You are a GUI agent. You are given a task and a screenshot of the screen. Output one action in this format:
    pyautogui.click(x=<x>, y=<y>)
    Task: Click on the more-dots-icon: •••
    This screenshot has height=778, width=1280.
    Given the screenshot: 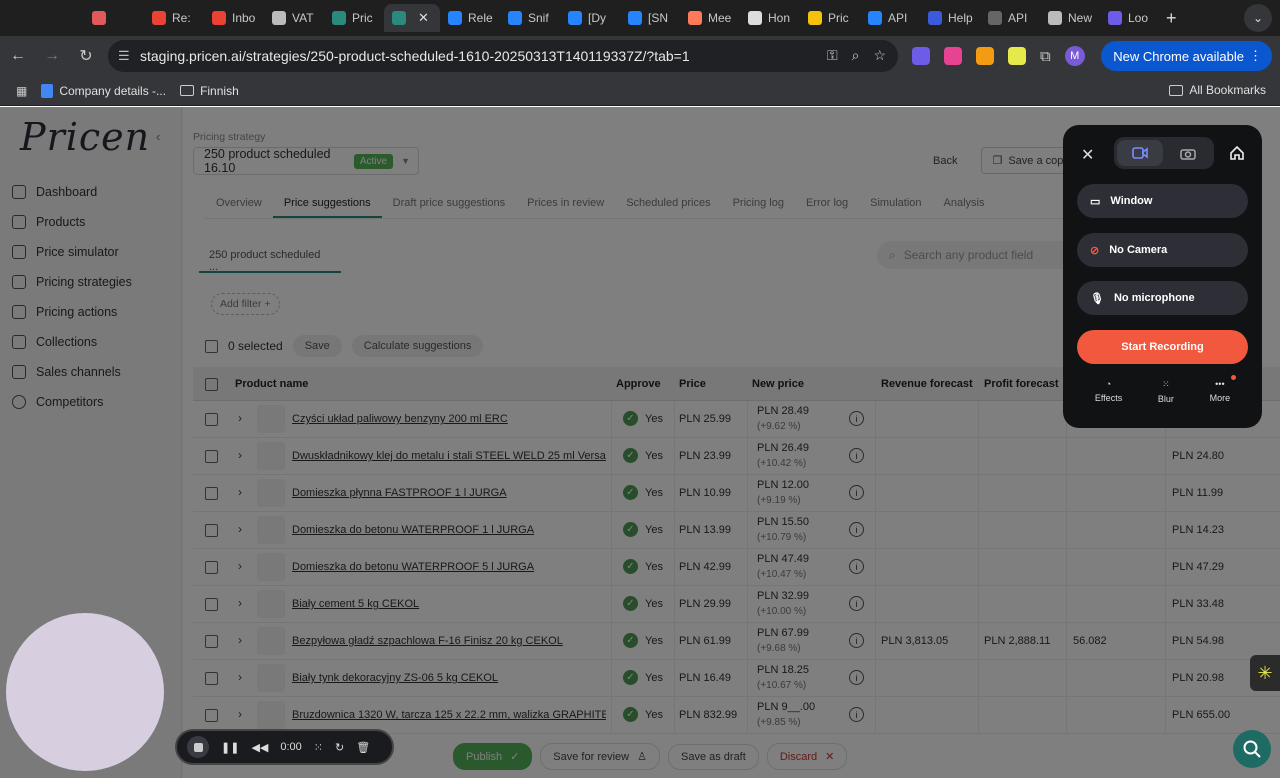 What is the action you would take?
    pyautogui.click(x=1220, y=384)
    